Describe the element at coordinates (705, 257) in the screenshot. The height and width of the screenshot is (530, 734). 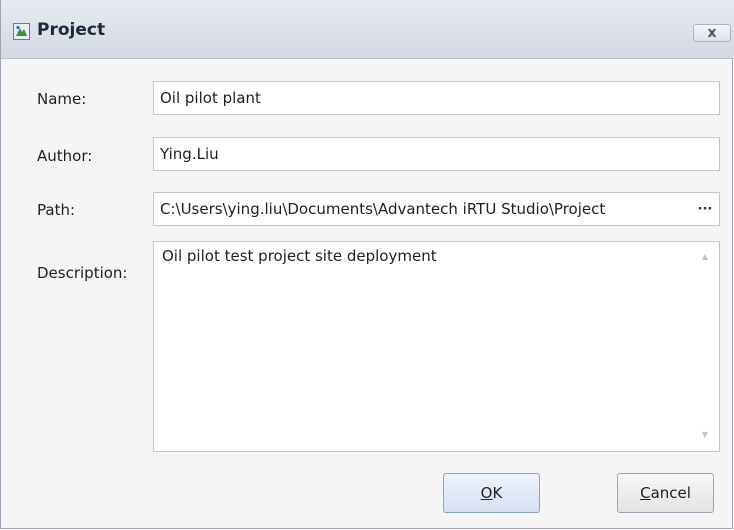
I see `scroll-up-arrow-icon: ▲` at that location.